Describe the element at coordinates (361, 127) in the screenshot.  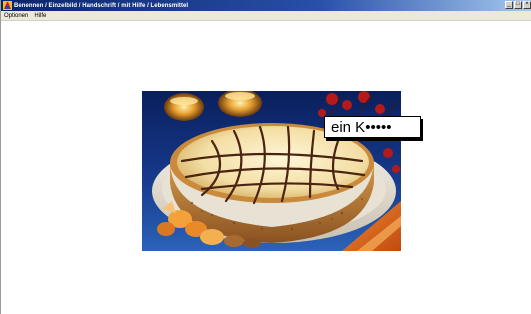
I see `answer-hint-text: ein K•••••` at that location.